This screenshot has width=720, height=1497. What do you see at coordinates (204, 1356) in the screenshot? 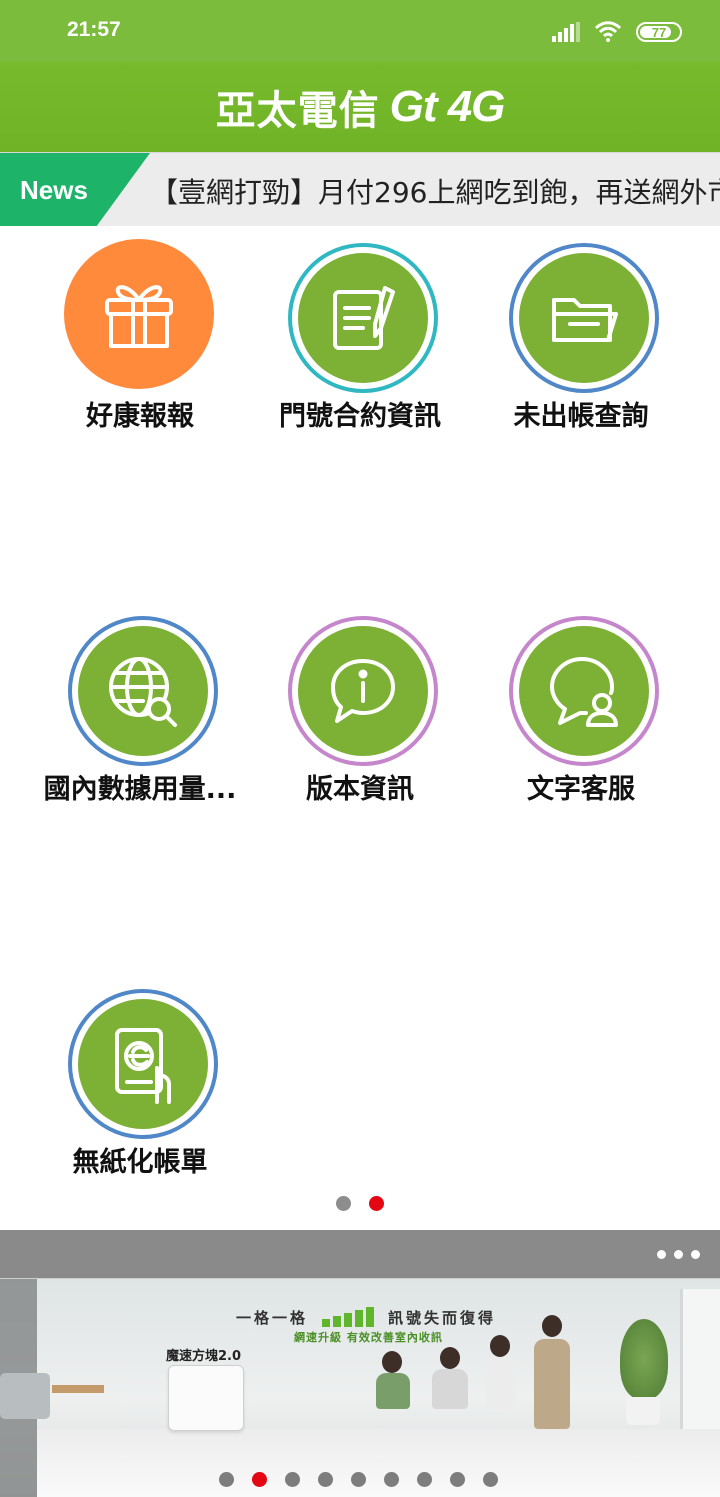
I see `banner-product-name: 魔速方塊2.0` at bounding box center [204, 1356].